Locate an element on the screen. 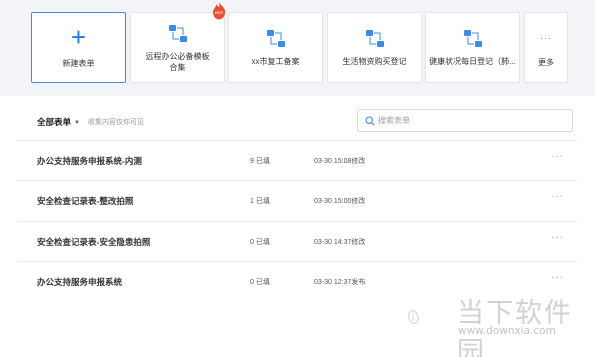  plus-icon: + is located at coordinates (78, 37).